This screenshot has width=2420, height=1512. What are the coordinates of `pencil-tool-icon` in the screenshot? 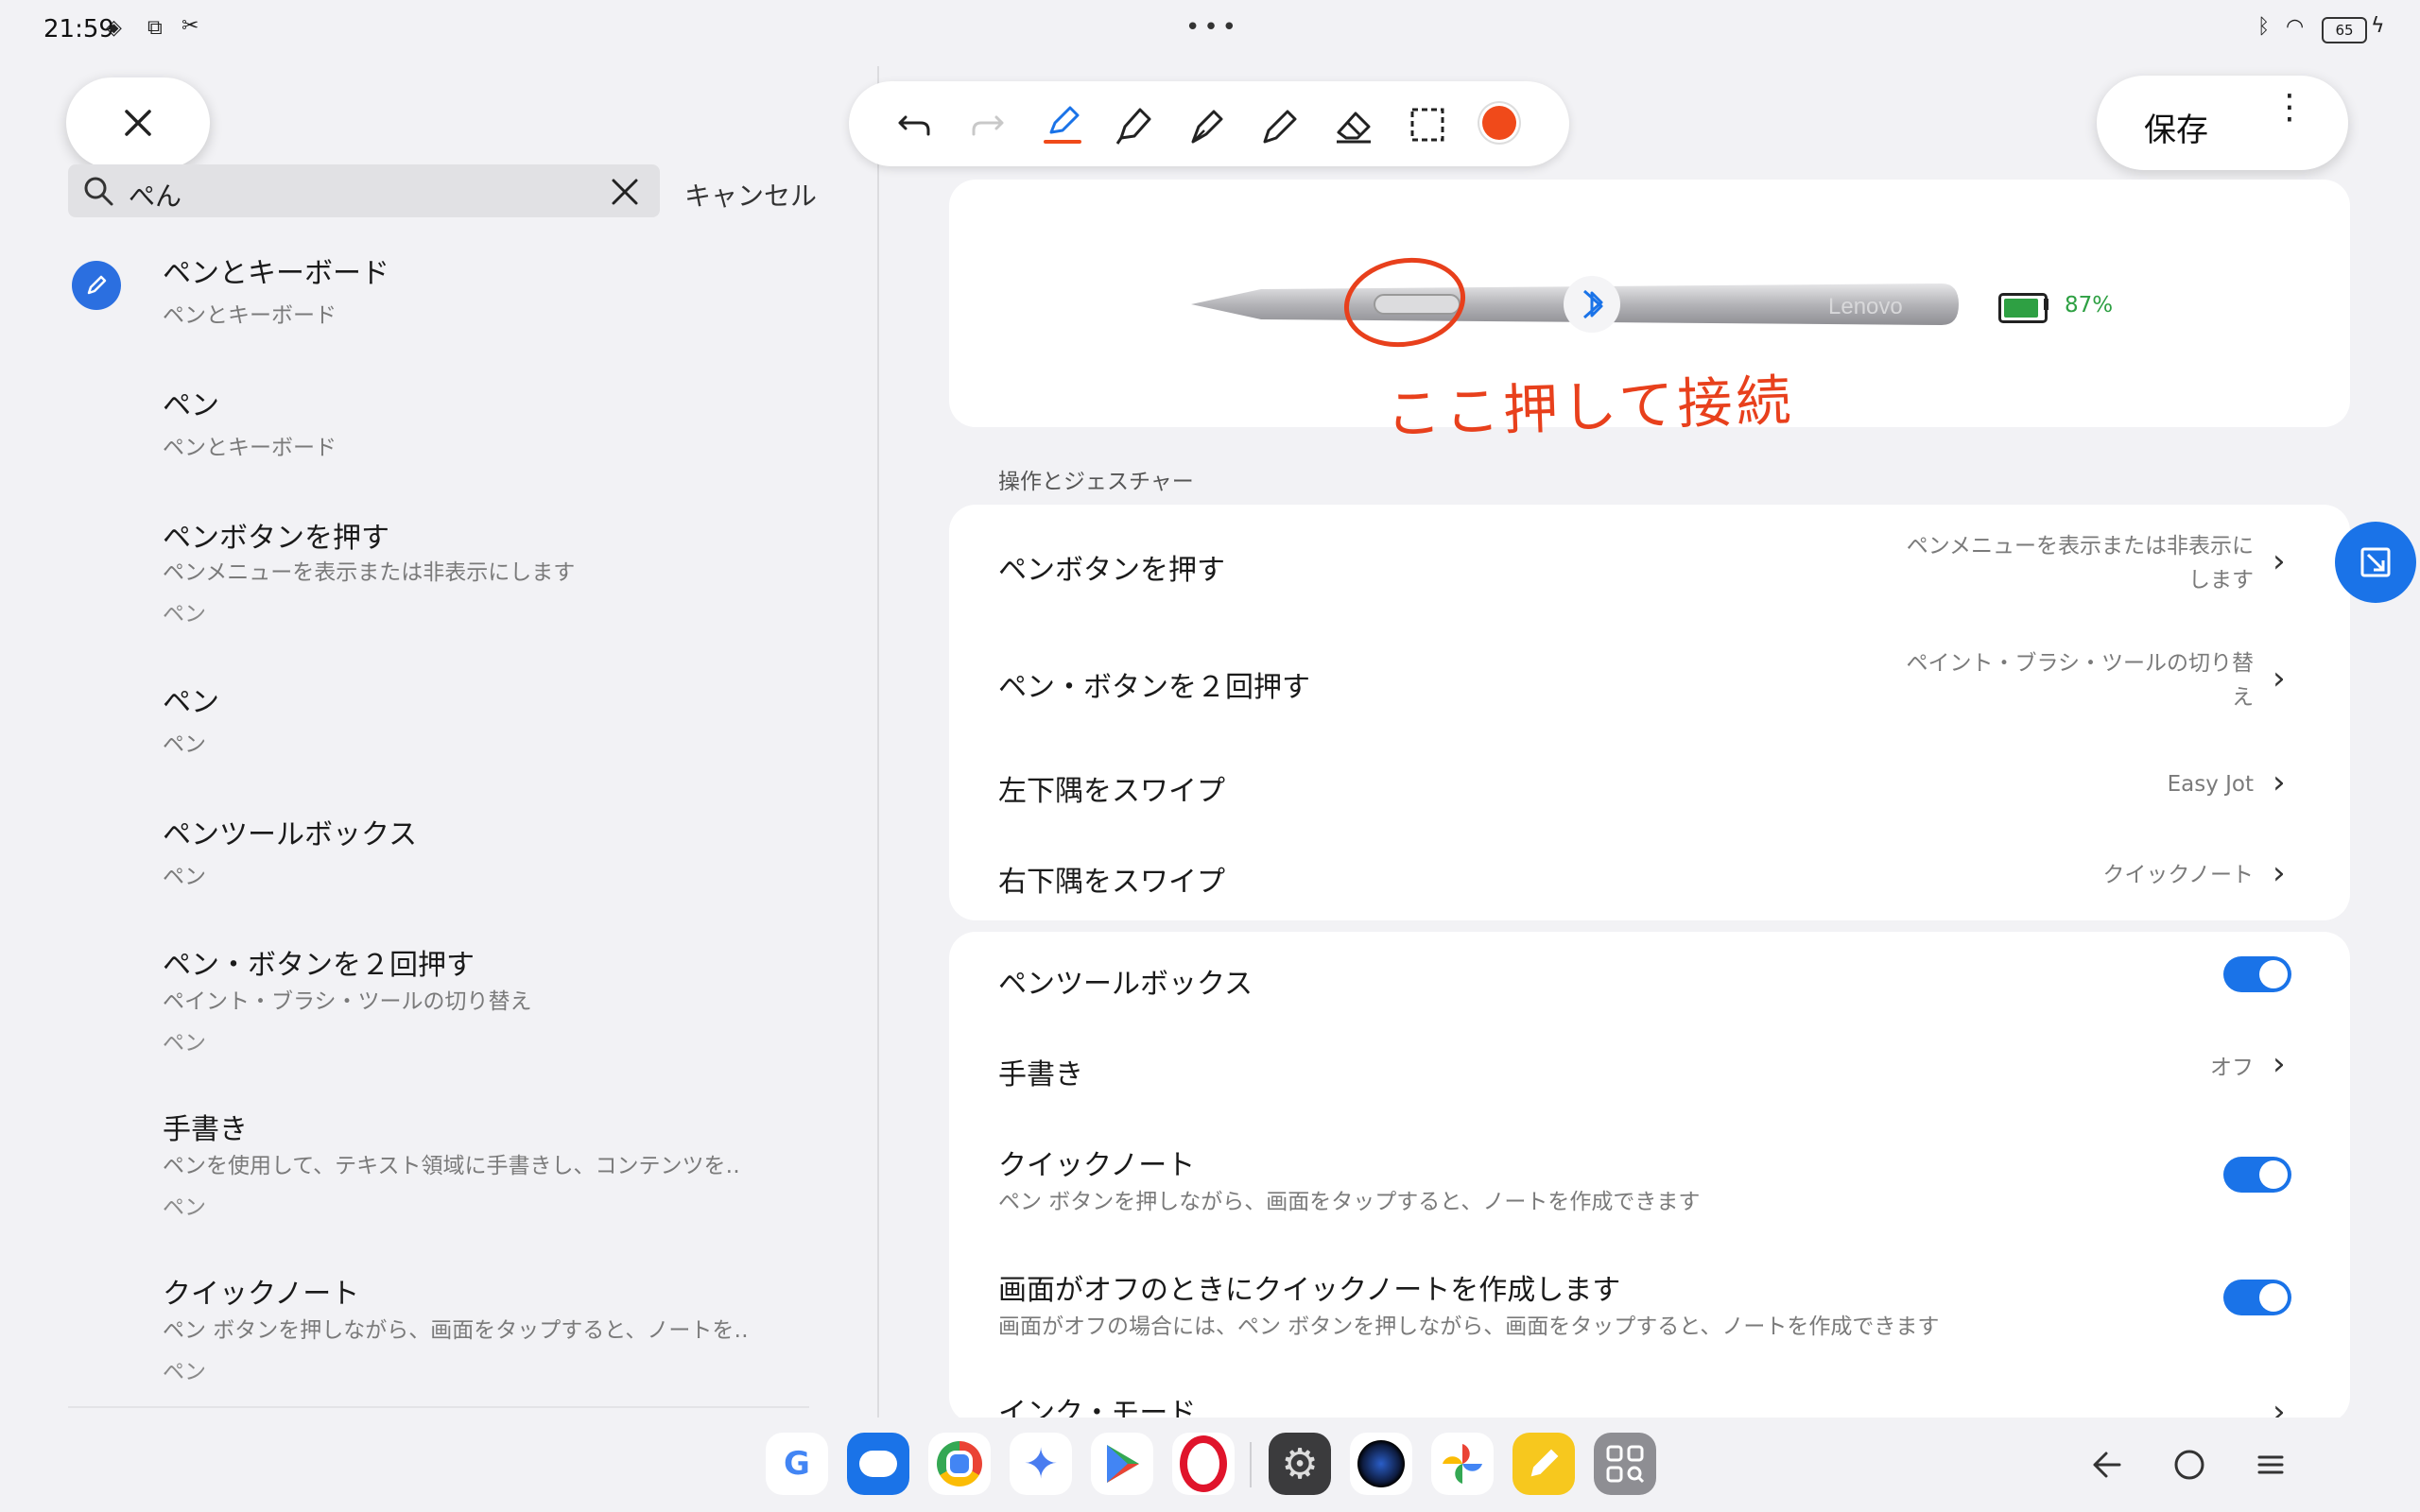 It's located at (1280, 123).